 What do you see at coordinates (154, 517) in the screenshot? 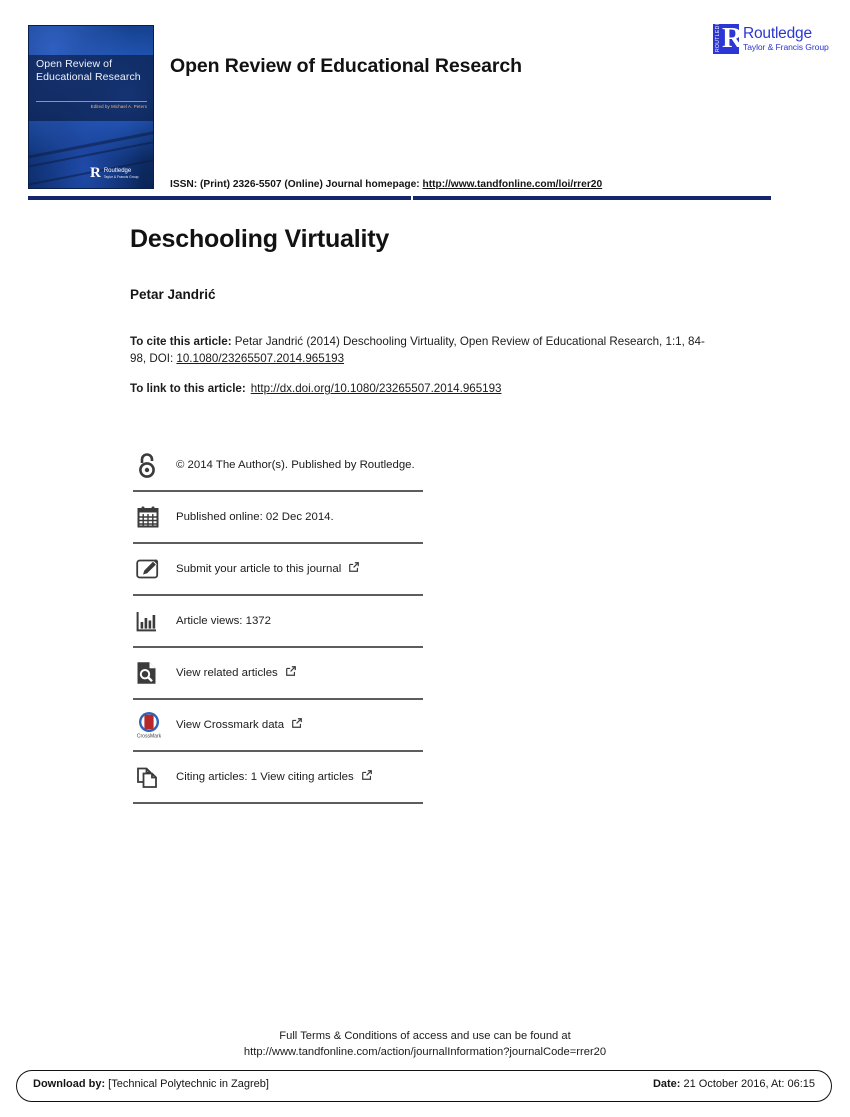
I see `calendar-icon` at bounding box center [154, 517].